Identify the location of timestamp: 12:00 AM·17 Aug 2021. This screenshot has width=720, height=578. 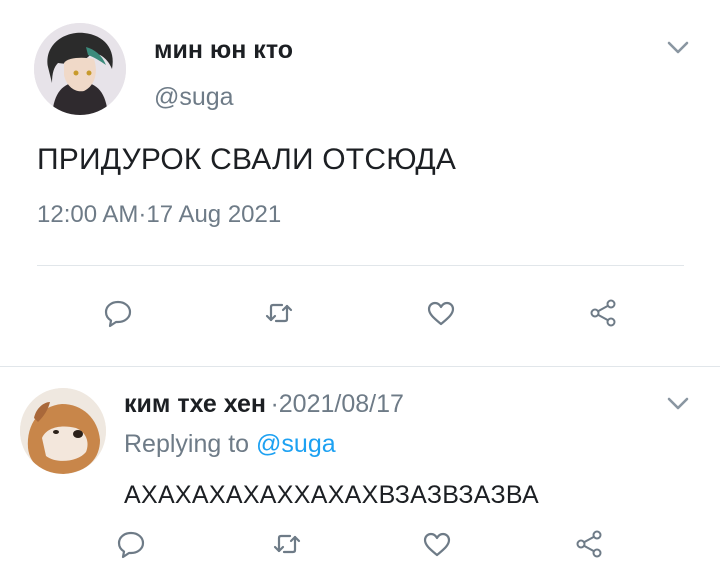
(159, 215).